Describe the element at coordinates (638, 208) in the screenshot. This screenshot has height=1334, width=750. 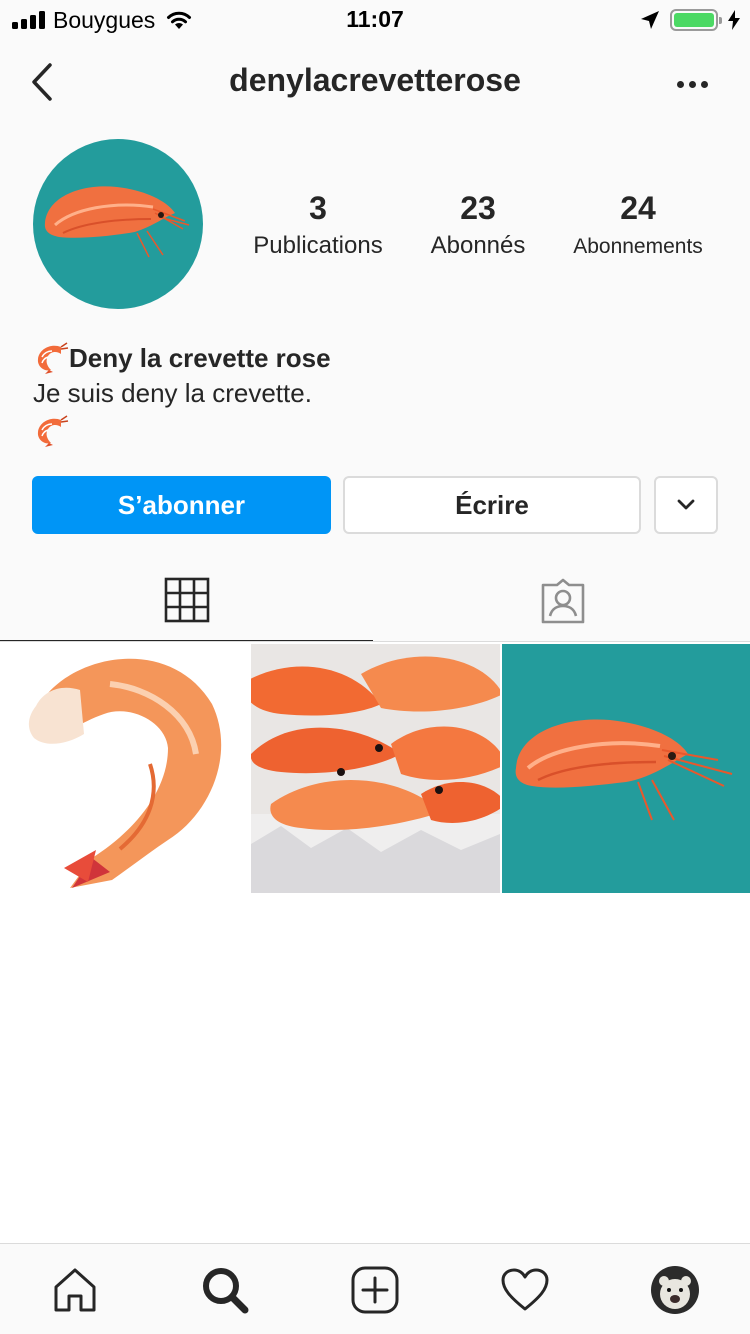
I see `following-count: 24` at that location.